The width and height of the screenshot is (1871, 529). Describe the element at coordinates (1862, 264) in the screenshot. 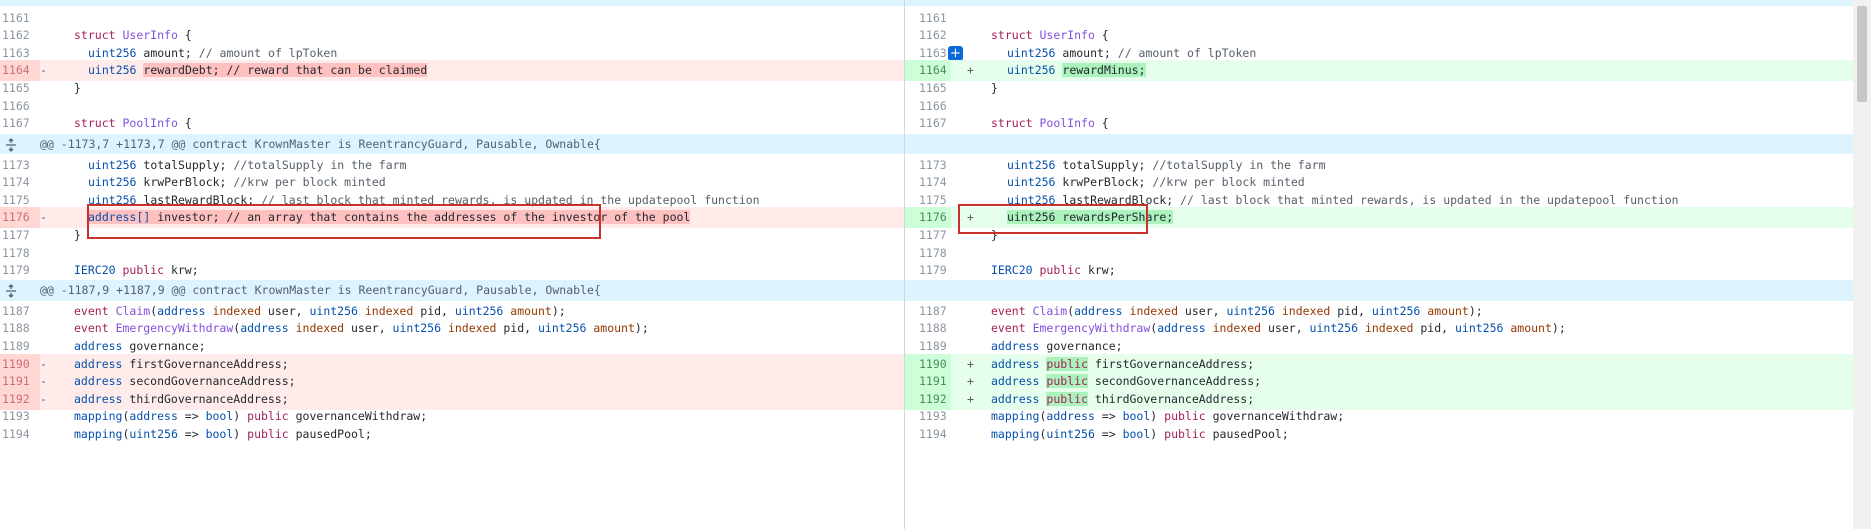

I see `vertical-scrollbar` at that location.